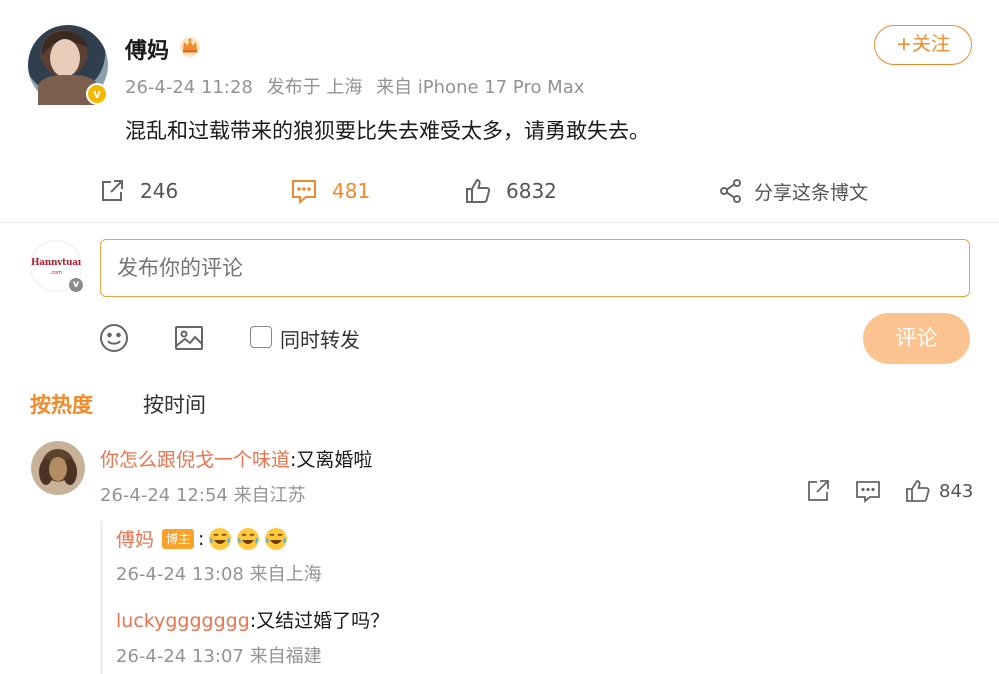  What do you see at coordinates (174, 404) in the screenshot?
I see `tab-sort-time: 按时间` at bounding box center [174, 404].